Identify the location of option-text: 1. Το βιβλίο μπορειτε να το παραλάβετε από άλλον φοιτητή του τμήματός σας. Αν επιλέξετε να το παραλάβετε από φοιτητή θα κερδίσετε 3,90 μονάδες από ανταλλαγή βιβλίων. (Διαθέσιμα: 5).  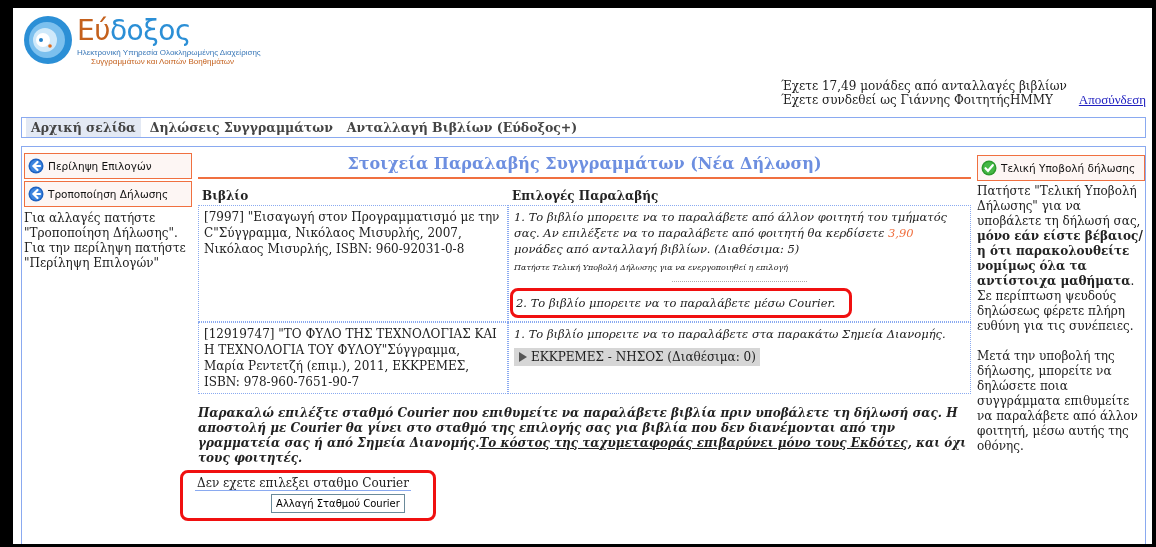
(731, 233).